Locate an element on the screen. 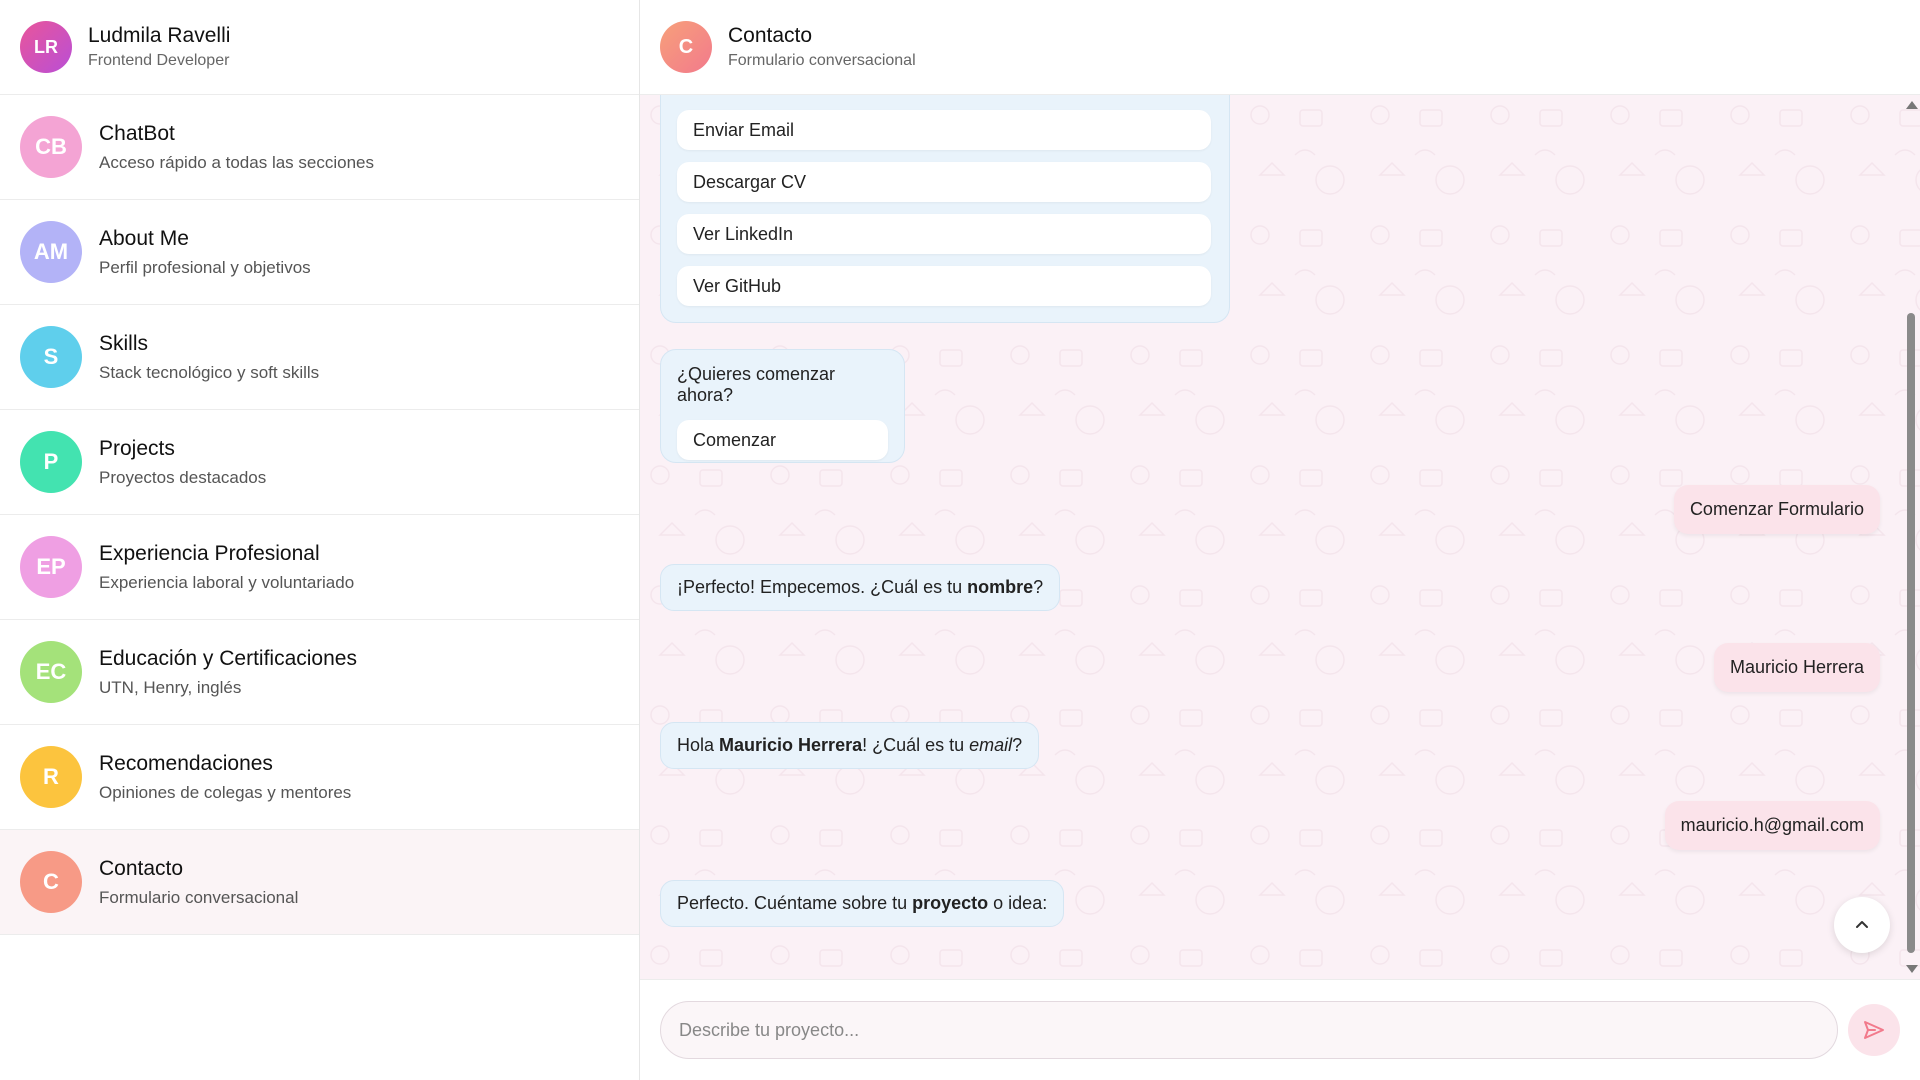  message-text: ! ¿Cuál es tu is located at coordinates (916, 745).